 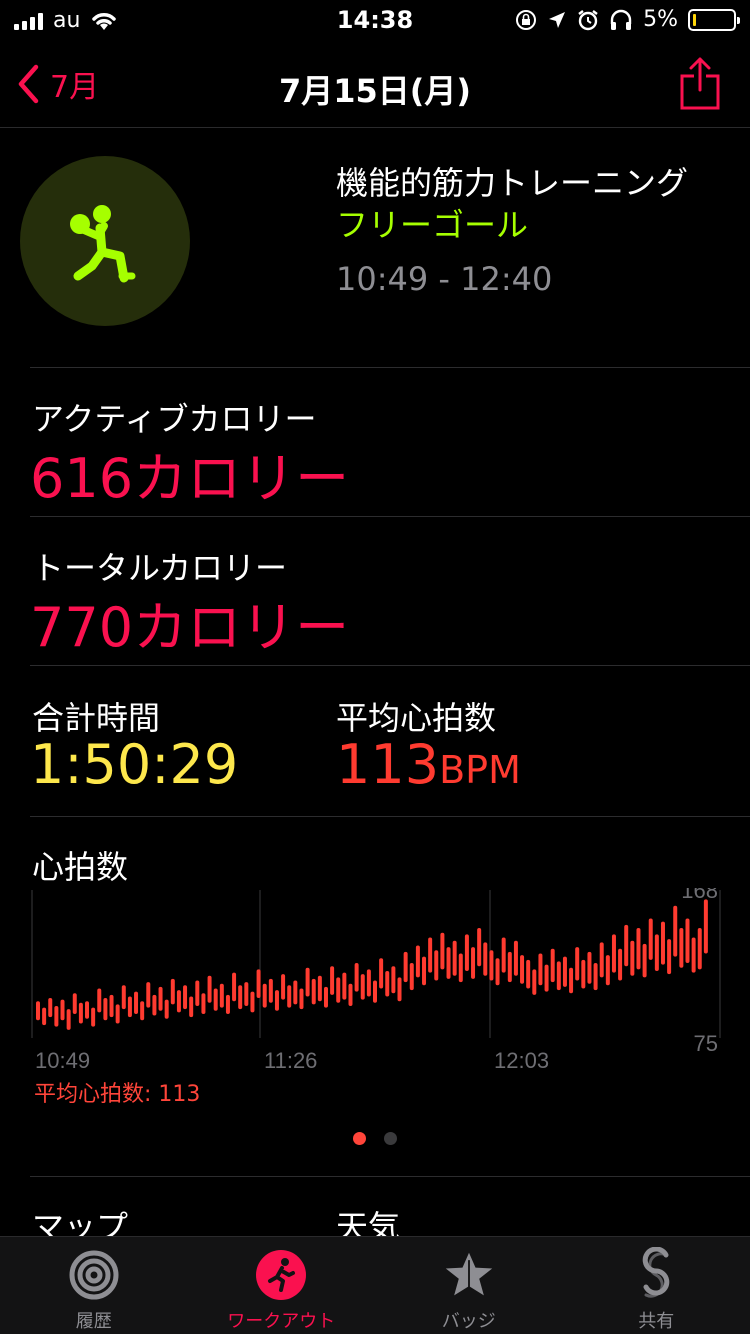 I want to click on running-figure-icon, so click(x=281, y=1275).